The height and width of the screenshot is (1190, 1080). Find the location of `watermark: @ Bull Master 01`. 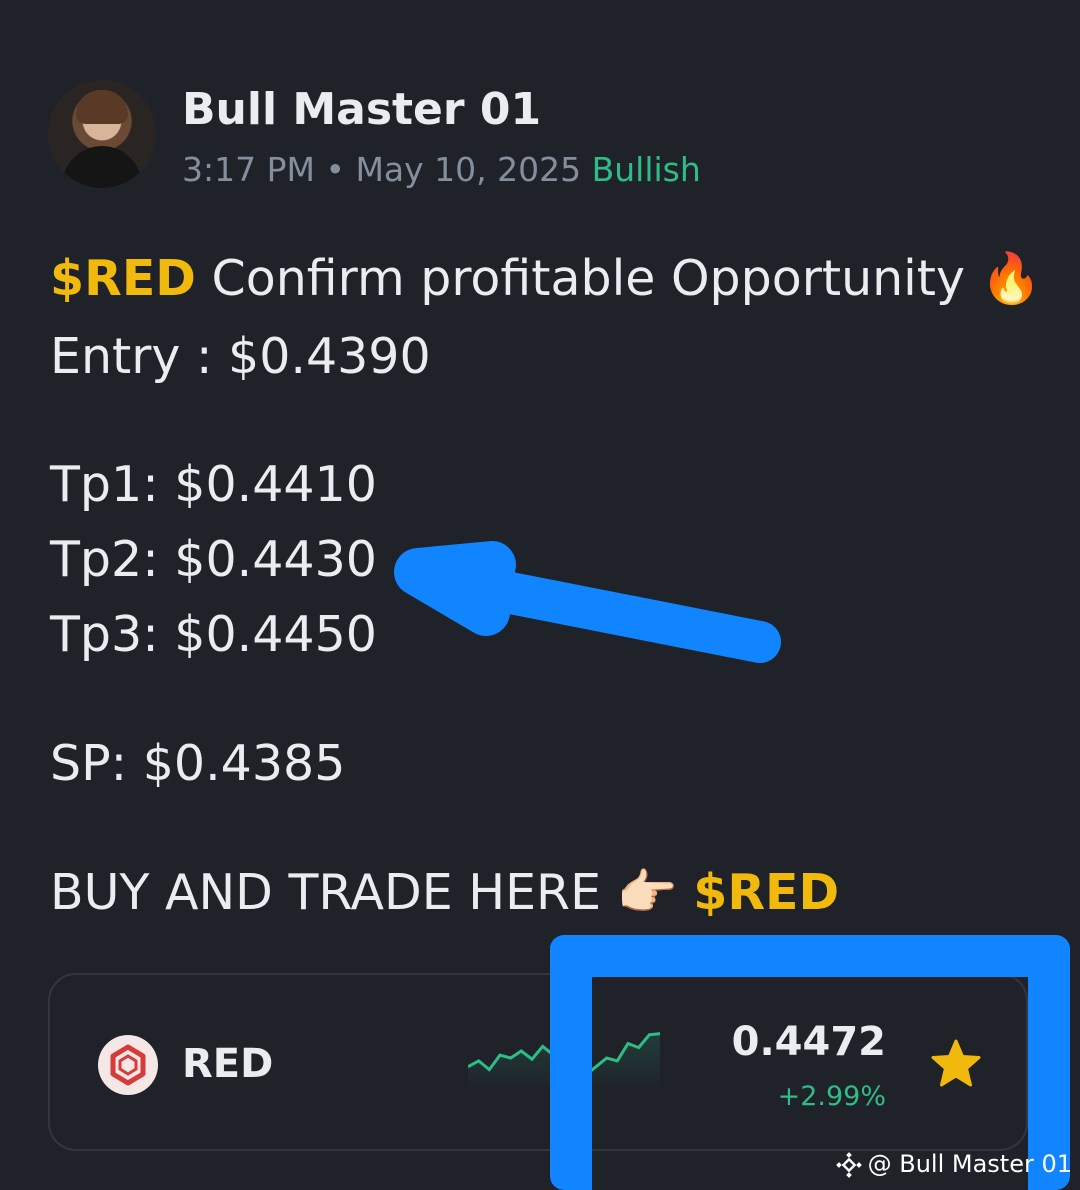

watermark: @ Bull Master 01 is located at coordinates (953, 1164).